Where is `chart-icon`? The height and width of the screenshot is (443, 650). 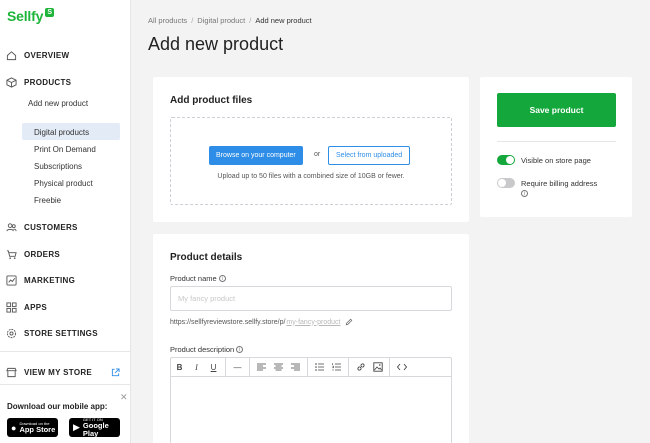 chart-icon is located at coordinates (11, 280).